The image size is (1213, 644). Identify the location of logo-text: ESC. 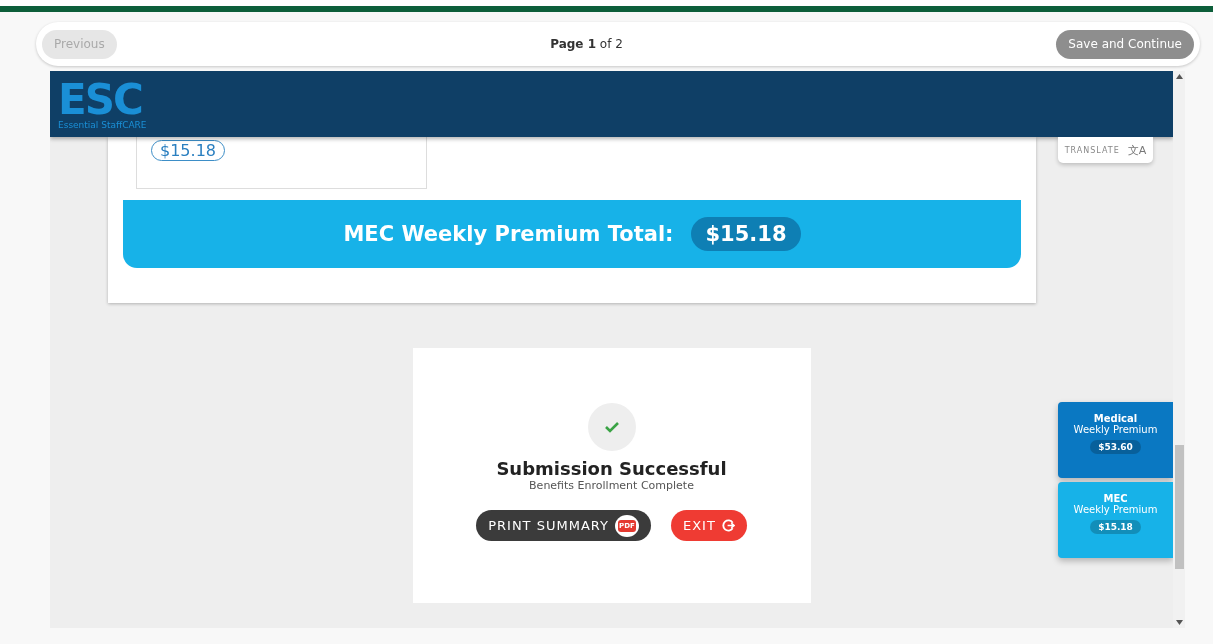
(100, 99).